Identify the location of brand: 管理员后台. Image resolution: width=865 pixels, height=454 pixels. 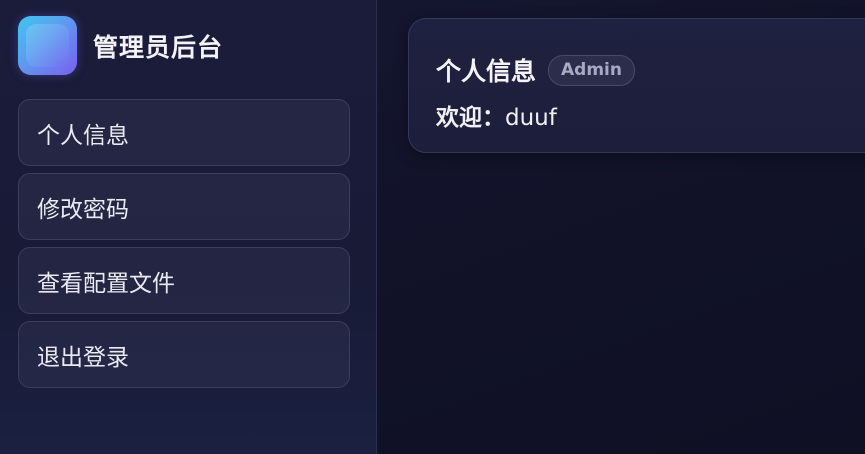
(120, 45).